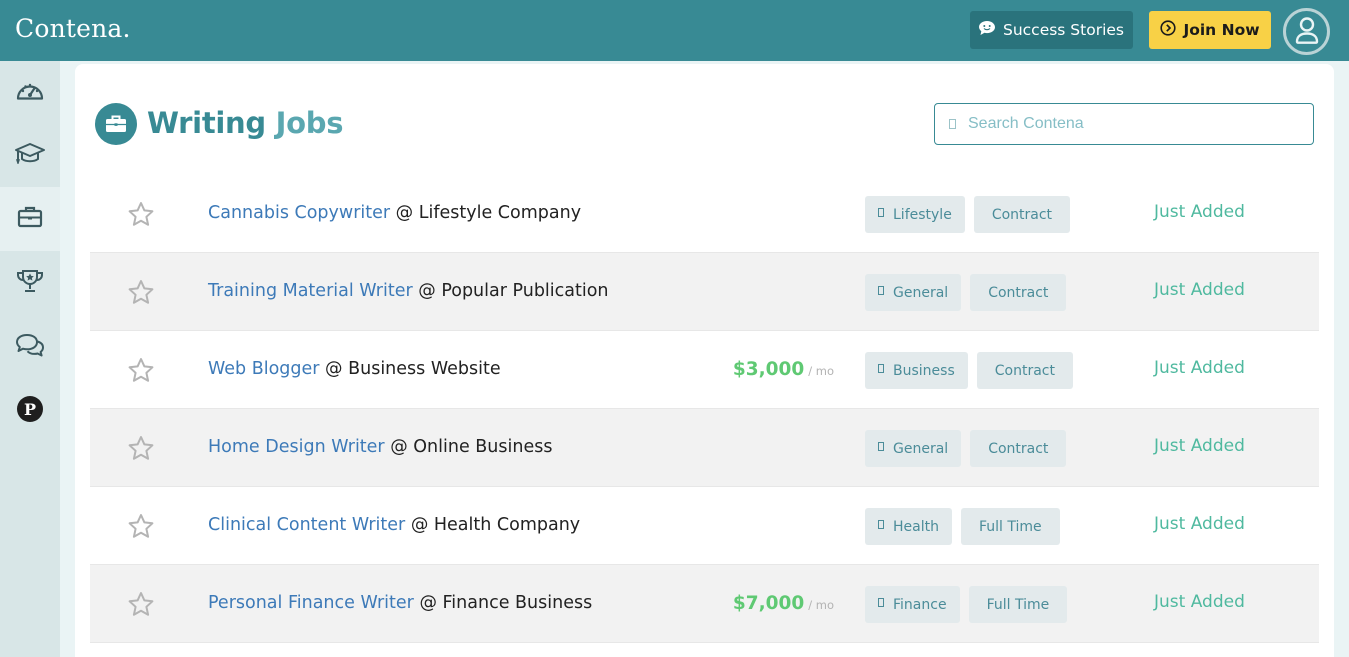 The height and width of the screenshot is (657, 1349). I want to click on job-heading: Home Design Writer @ Online Business, so click(380, 447).